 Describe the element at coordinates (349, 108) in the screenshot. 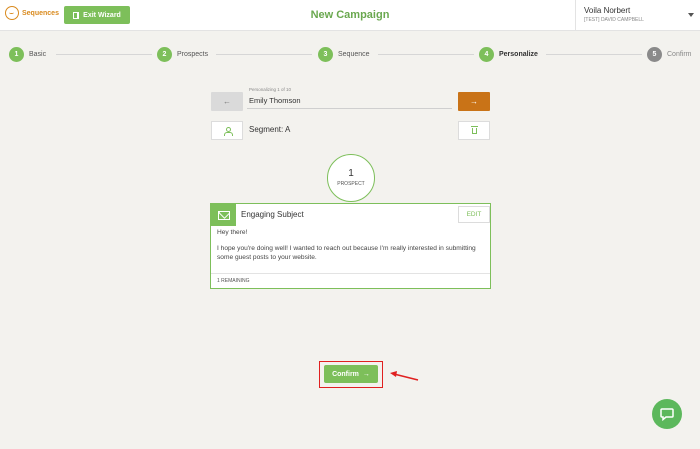

I see `prospect-name-underline` at that location.